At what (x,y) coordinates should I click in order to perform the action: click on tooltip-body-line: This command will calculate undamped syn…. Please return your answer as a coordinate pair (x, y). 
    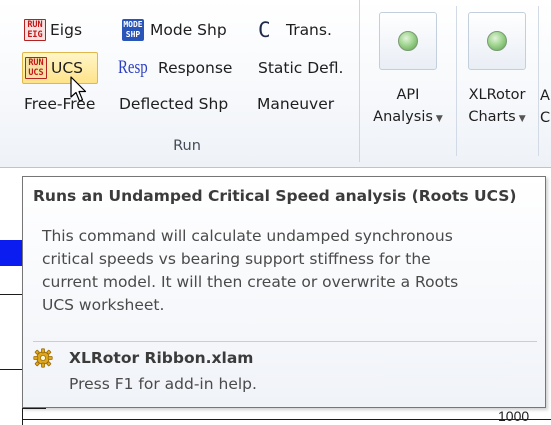
    Looking at the image, I should click on (247, 236).